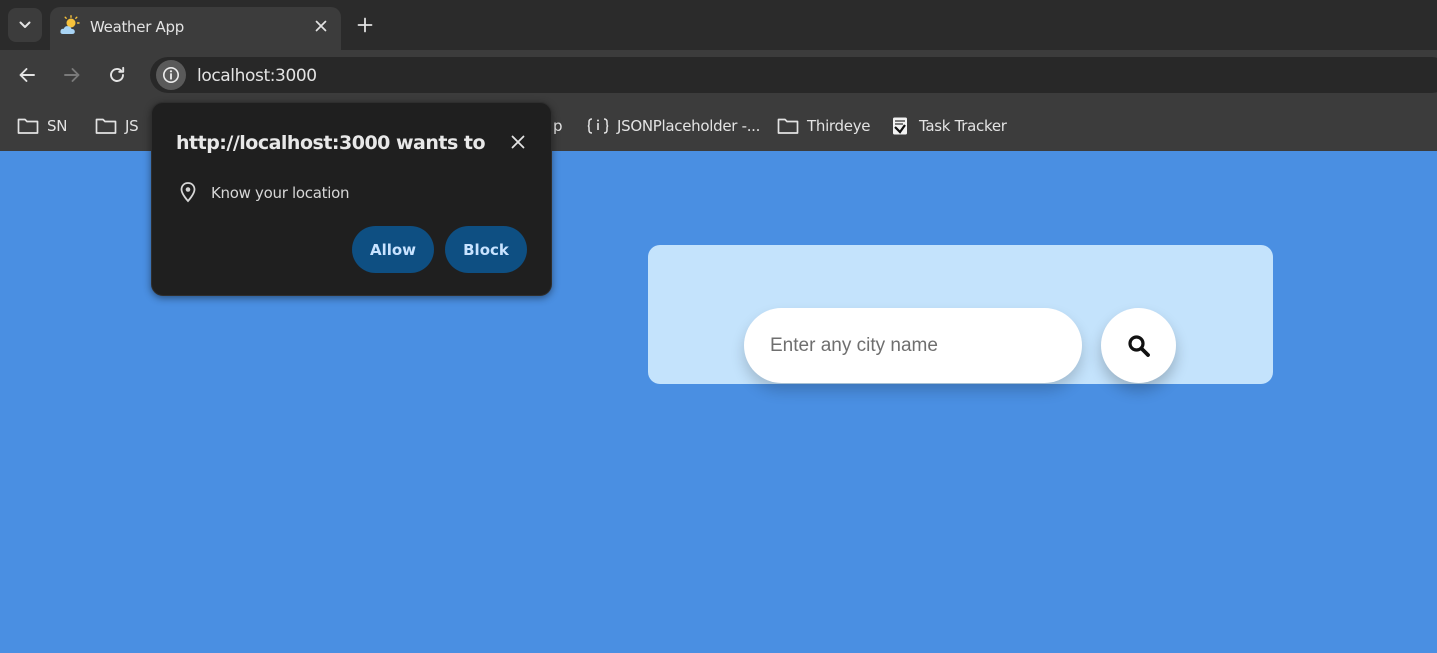  What do you see at coordinates (257, 76) in the screenshot?
I see `url-text: localhost:3000` at bounding box center [257, 76].